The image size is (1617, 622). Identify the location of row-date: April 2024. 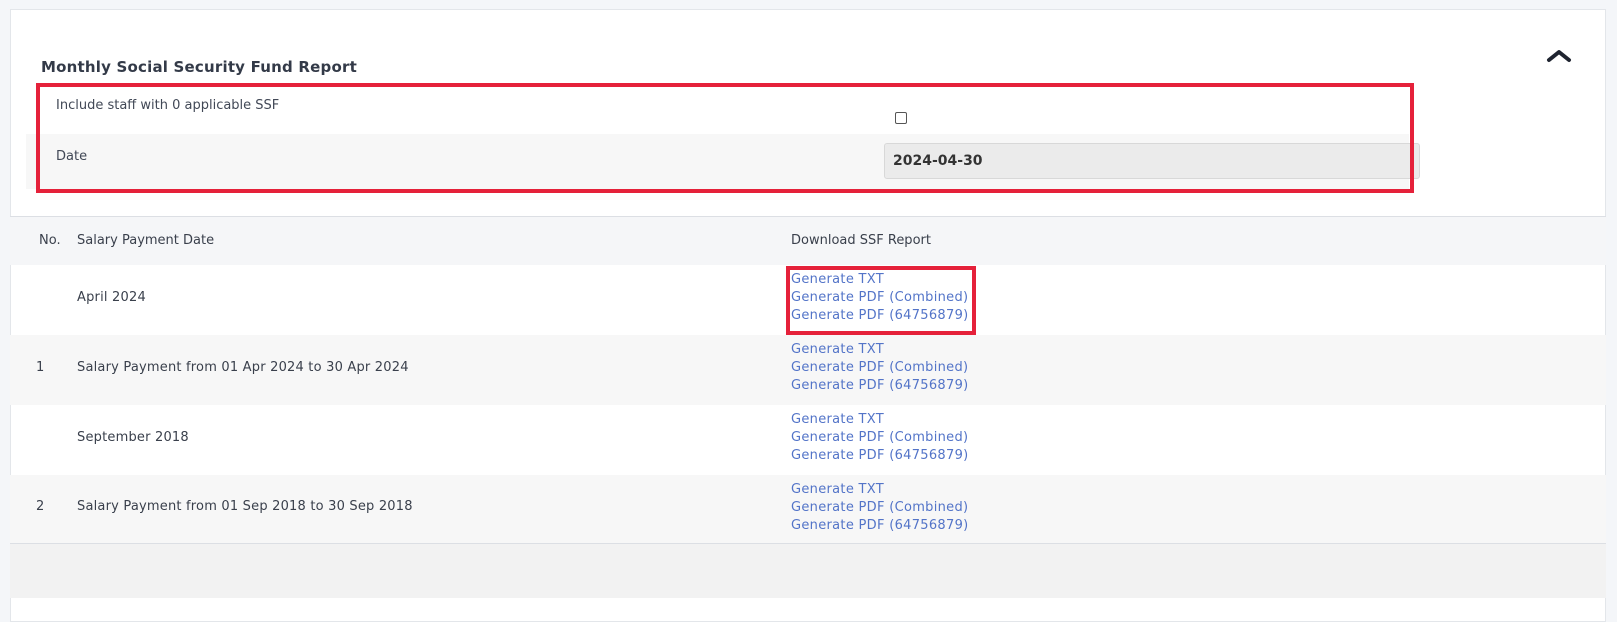
(111, 297).